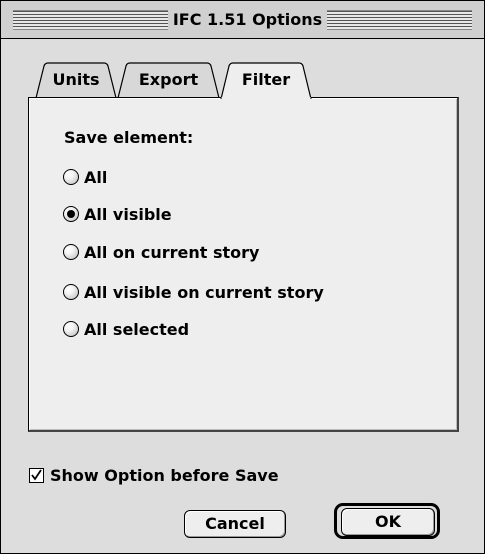 Image resolution: width=485 pixels, height=554 pixels. I want to click on dialog-title: IFC 1.51 Options, so click(247, 20).